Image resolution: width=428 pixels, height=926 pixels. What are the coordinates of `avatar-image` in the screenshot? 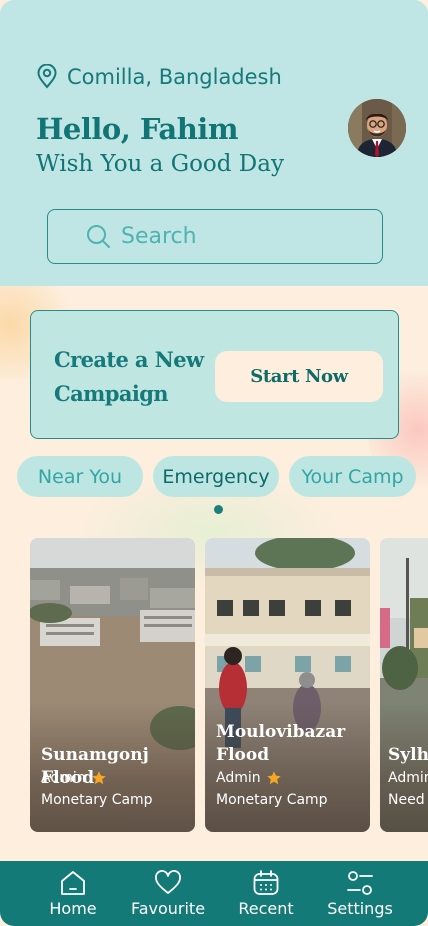 It's located at (377, 128).